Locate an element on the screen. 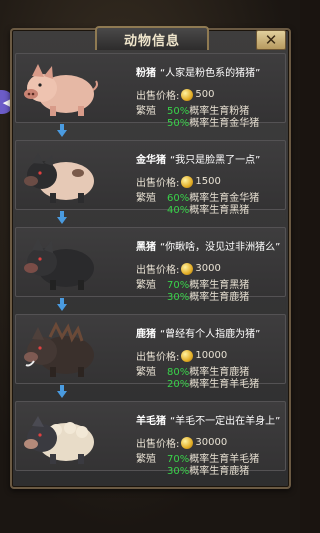 This screenshot has height=533, width=320. breed-row: 40%概率生育黑猪 is located at coordinates (208, 208).